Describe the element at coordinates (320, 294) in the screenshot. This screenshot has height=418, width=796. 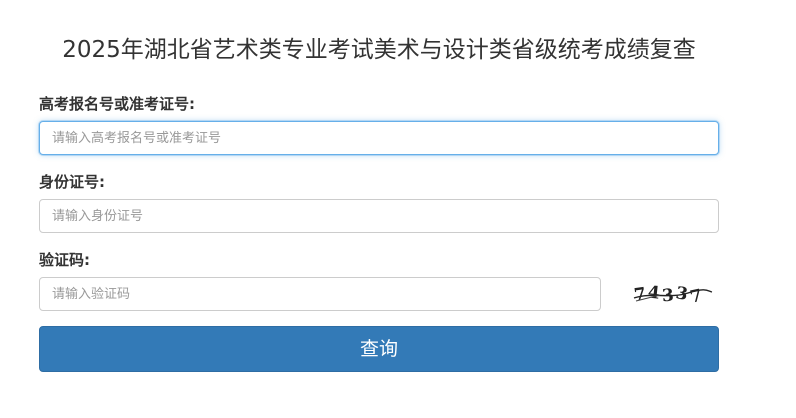
I see `captcha-input` at that location.